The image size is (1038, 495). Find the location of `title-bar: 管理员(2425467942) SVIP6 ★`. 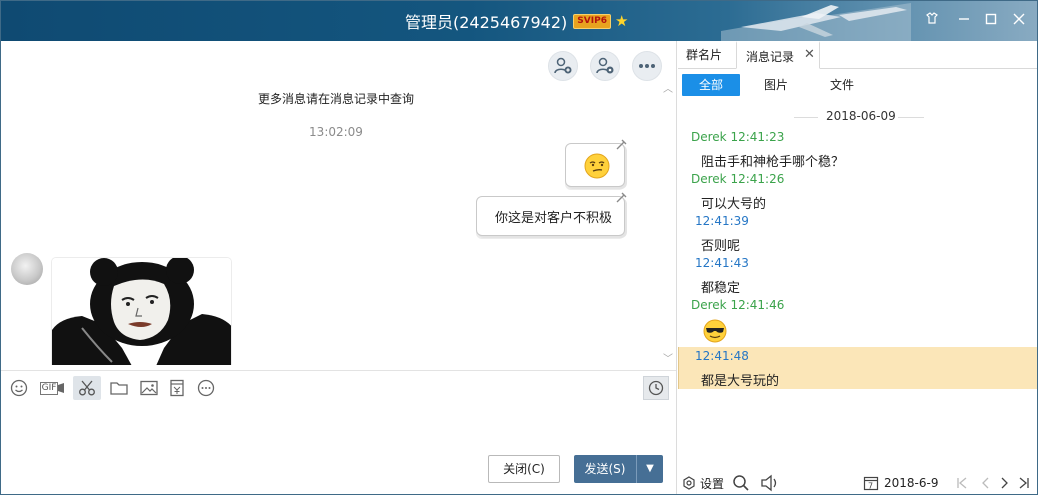

title-bar: 管理员(2425467942) SVIP6 ★ is located at coordinates (519, 21).